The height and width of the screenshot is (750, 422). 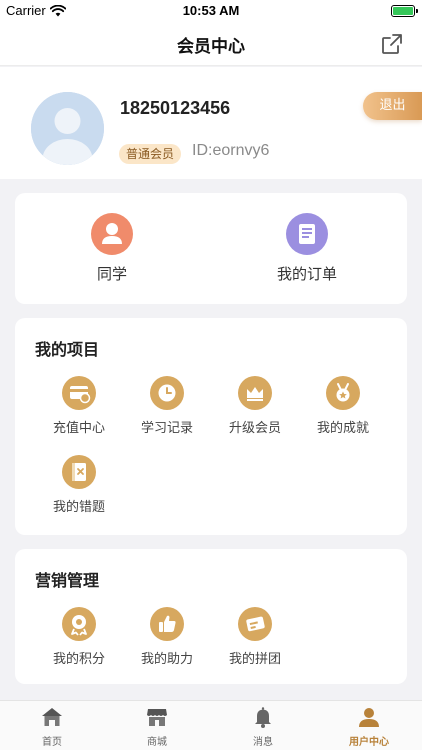 What do you see at coordinates (79, 624) in the screenshot?
I see `points-icon` at bounding box center [79, 624].